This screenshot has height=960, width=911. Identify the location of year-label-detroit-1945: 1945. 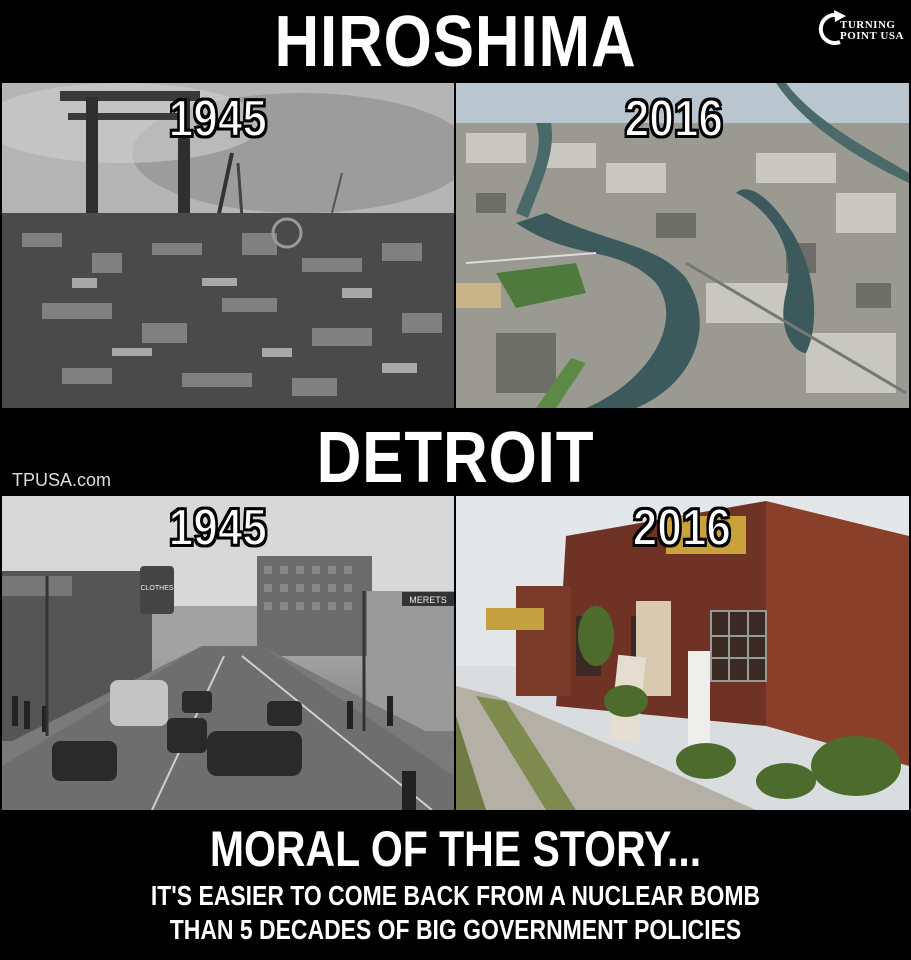
(218, 528).